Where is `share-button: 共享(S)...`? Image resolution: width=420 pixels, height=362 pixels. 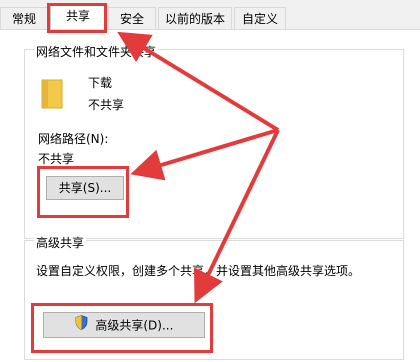
share-button: 共享(S)... is located at coordinates (85, 188).